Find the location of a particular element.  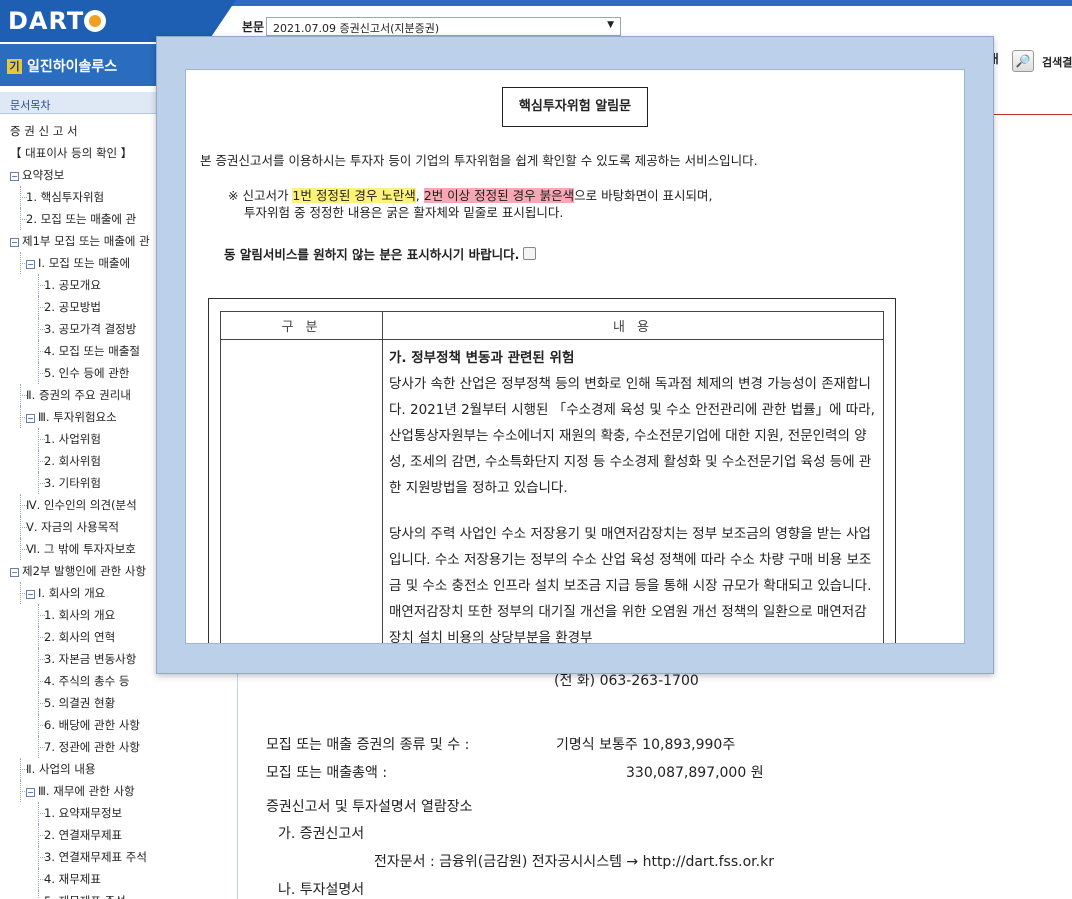

doc-select-label: 본문 is located at coordinates (253, 27).